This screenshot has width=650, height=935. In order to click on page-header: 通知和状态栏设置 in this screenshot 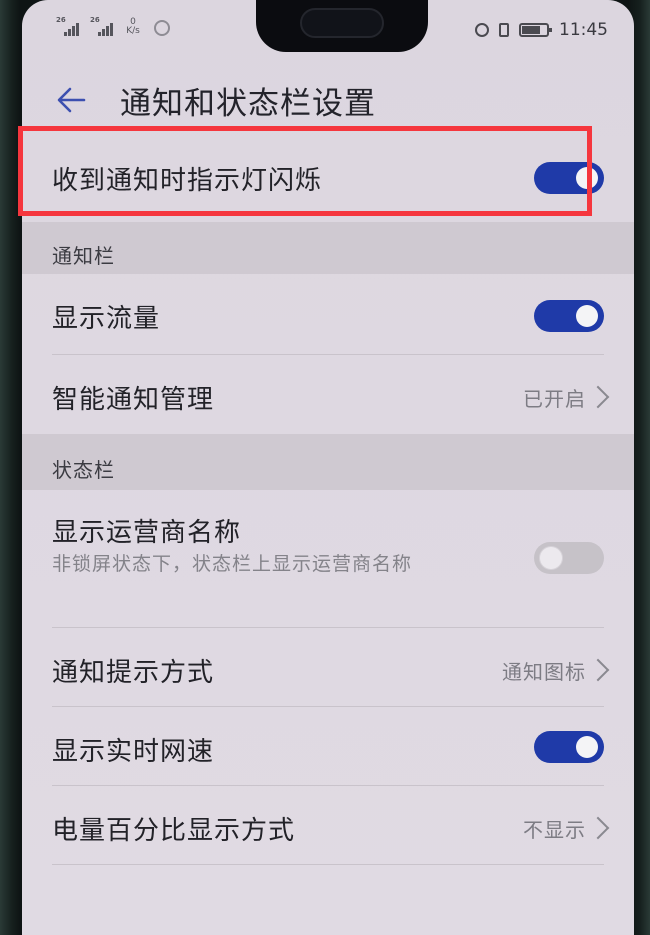, I will do `click(328, 100)`.